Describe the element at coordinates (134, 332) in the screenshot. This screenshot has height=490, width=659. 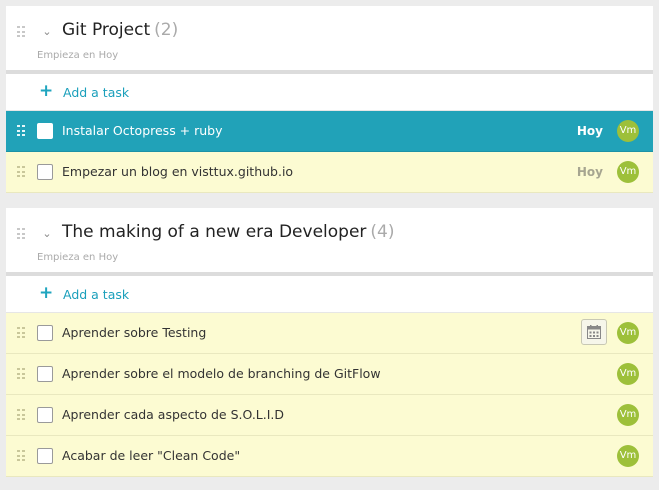
I see `task-title: Aprender sobre Testing` at that location.